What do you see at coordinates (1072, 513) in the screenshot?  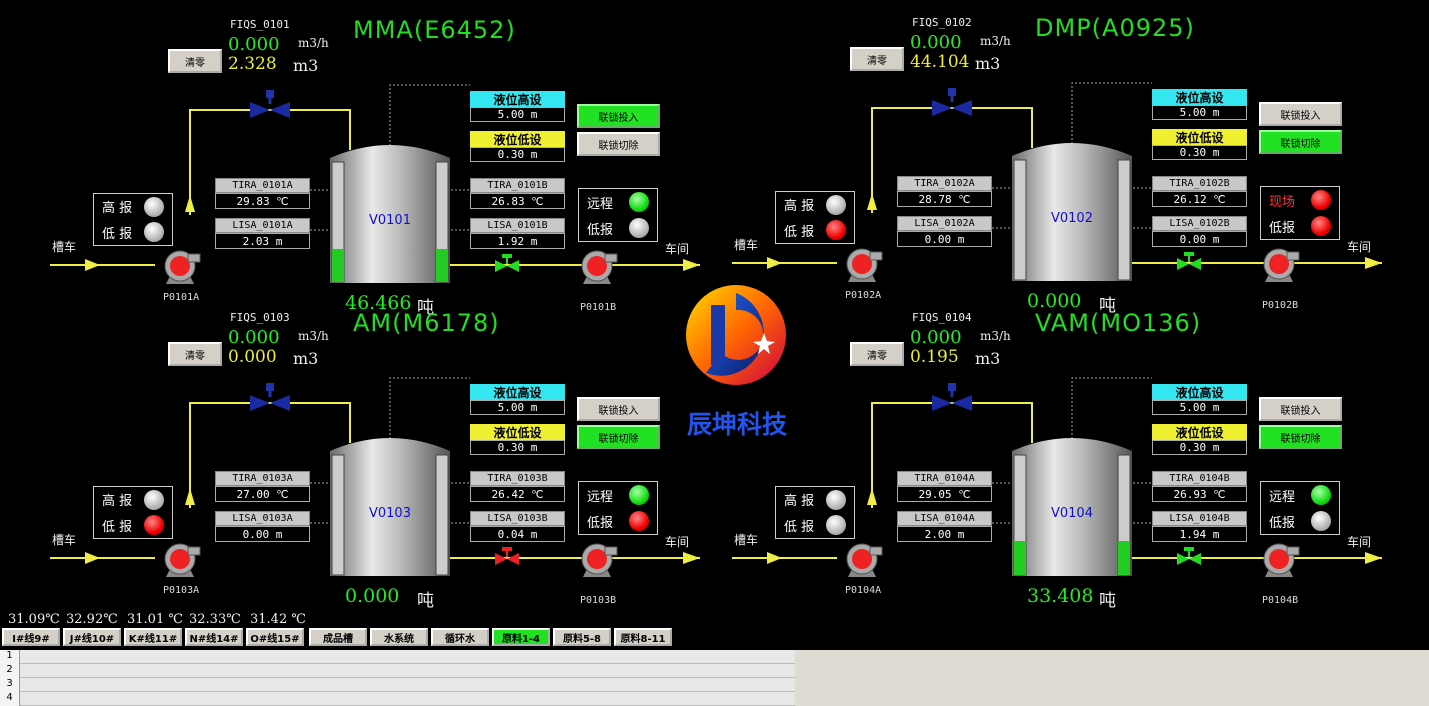 I see `tank-id: V0104` at bounding box center [1072, 513].